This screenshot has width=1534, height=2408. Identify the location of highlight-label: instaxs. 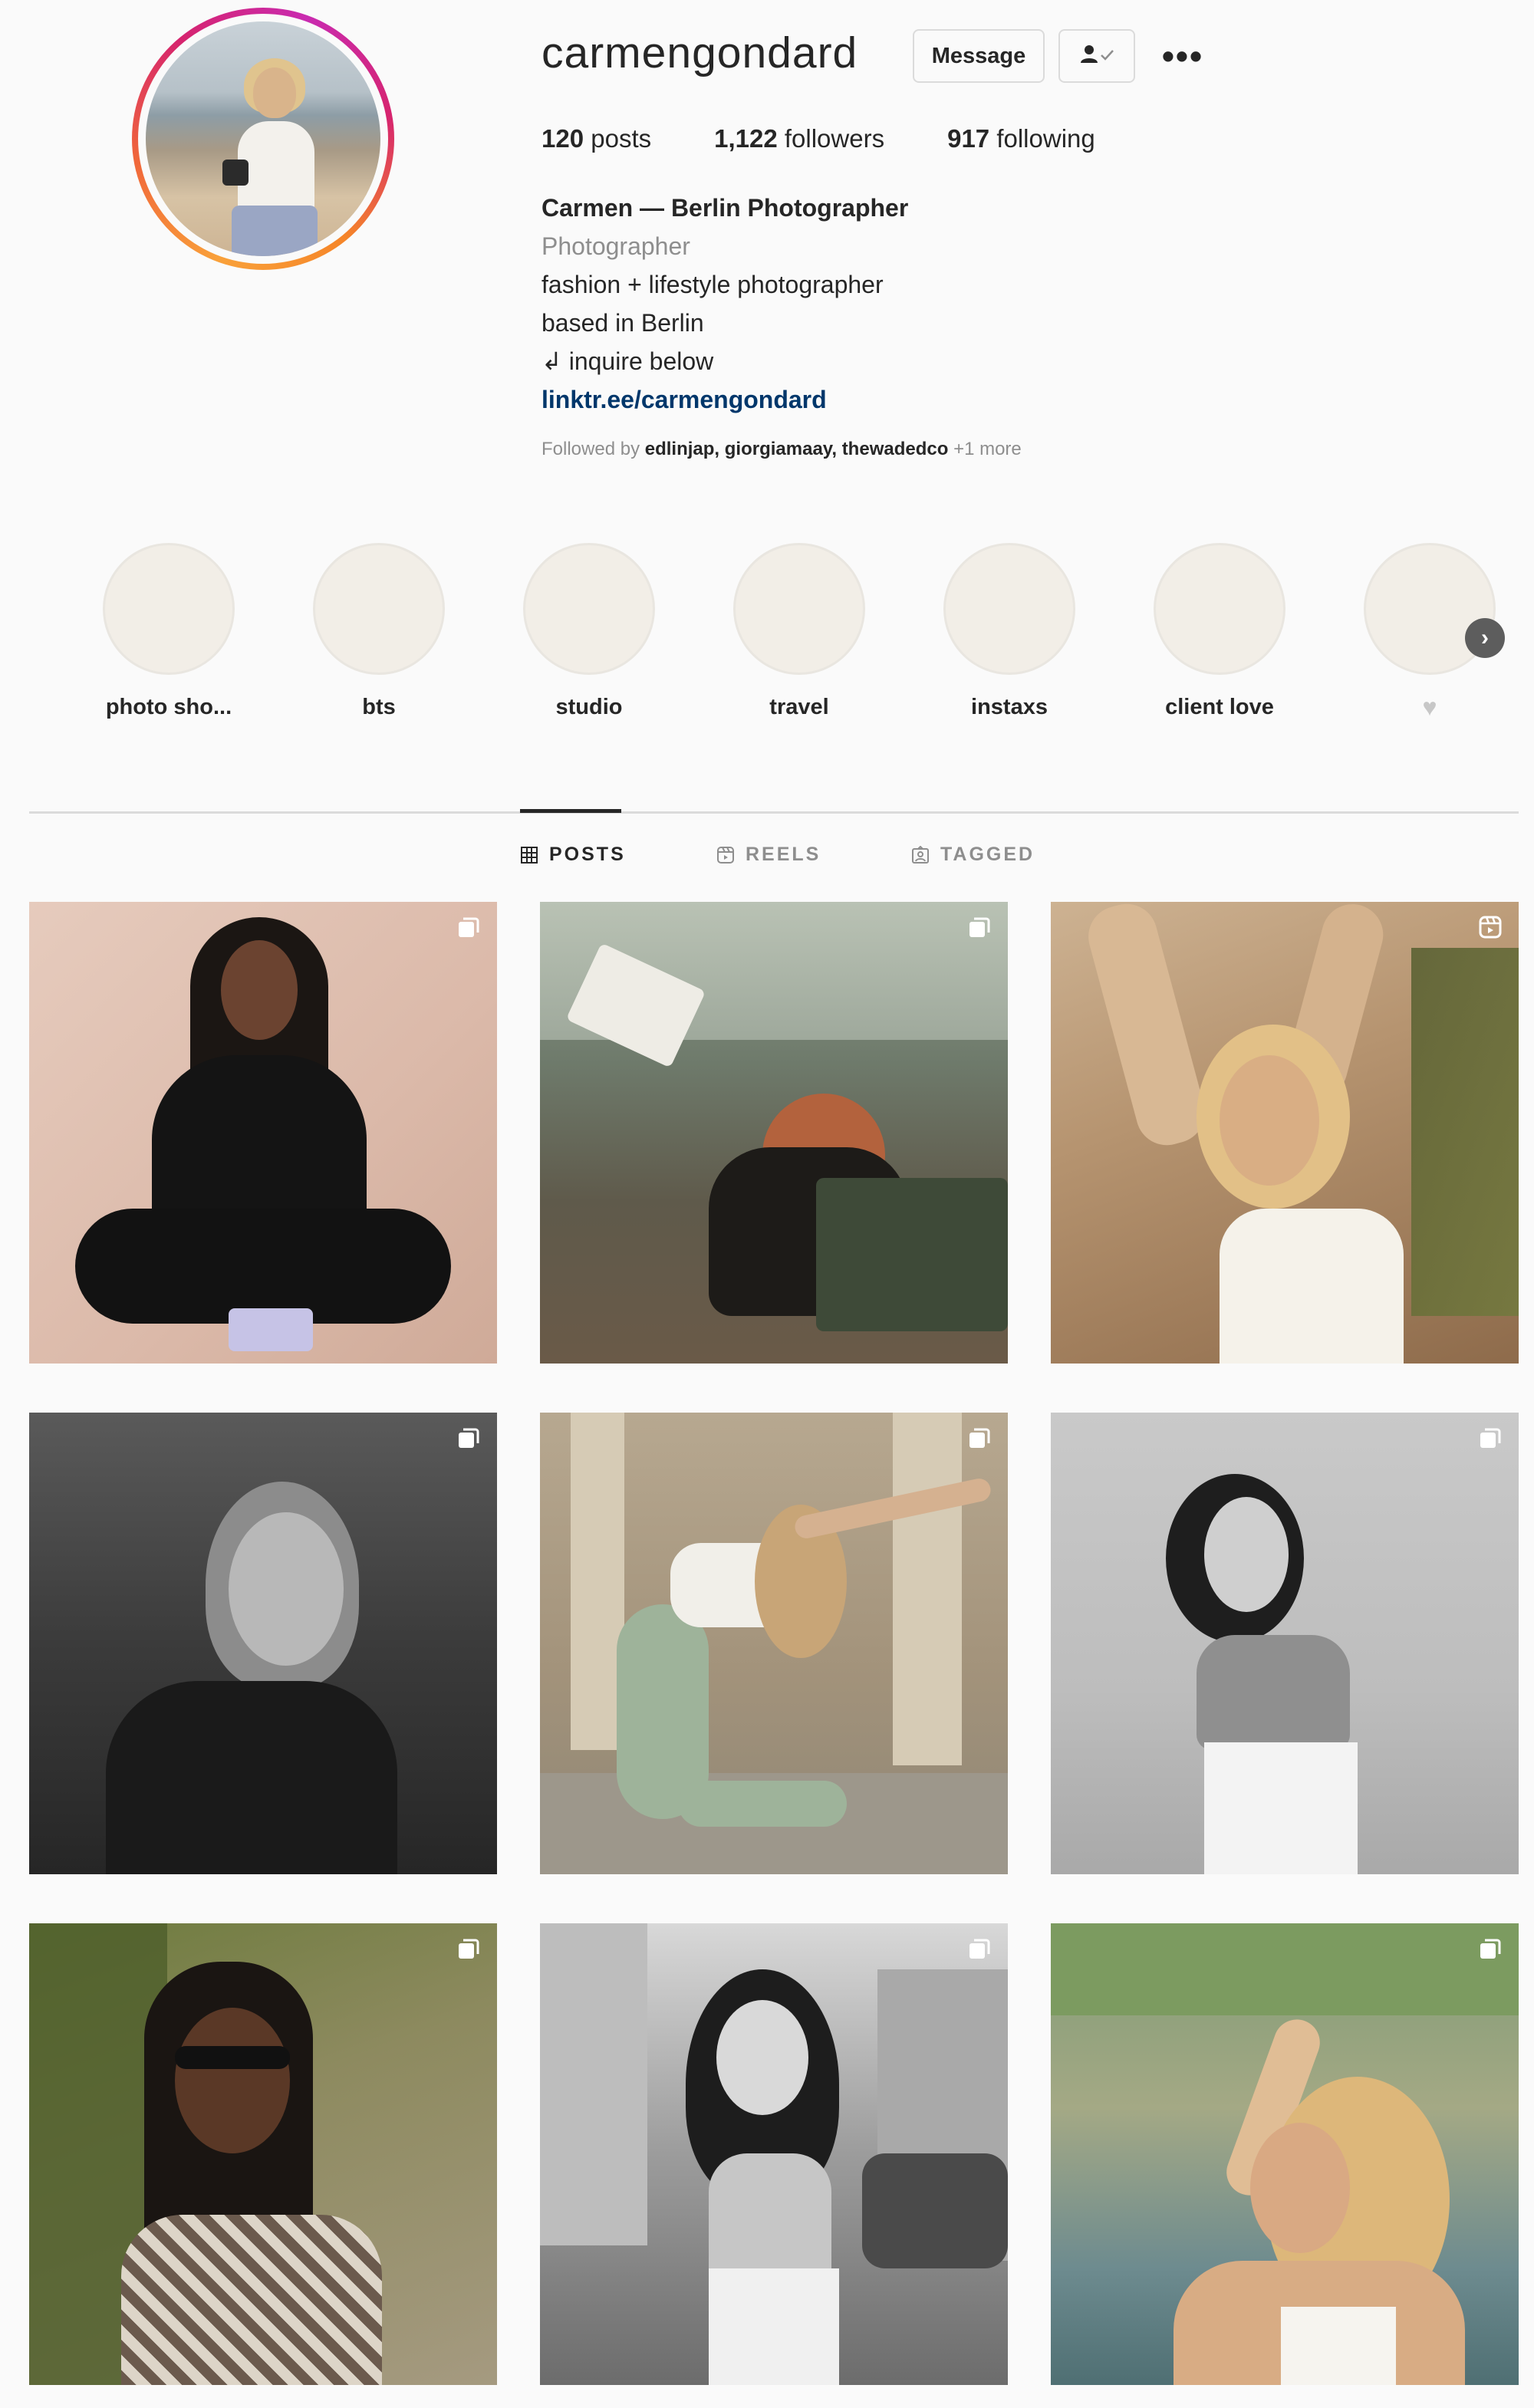
(1010, 707).